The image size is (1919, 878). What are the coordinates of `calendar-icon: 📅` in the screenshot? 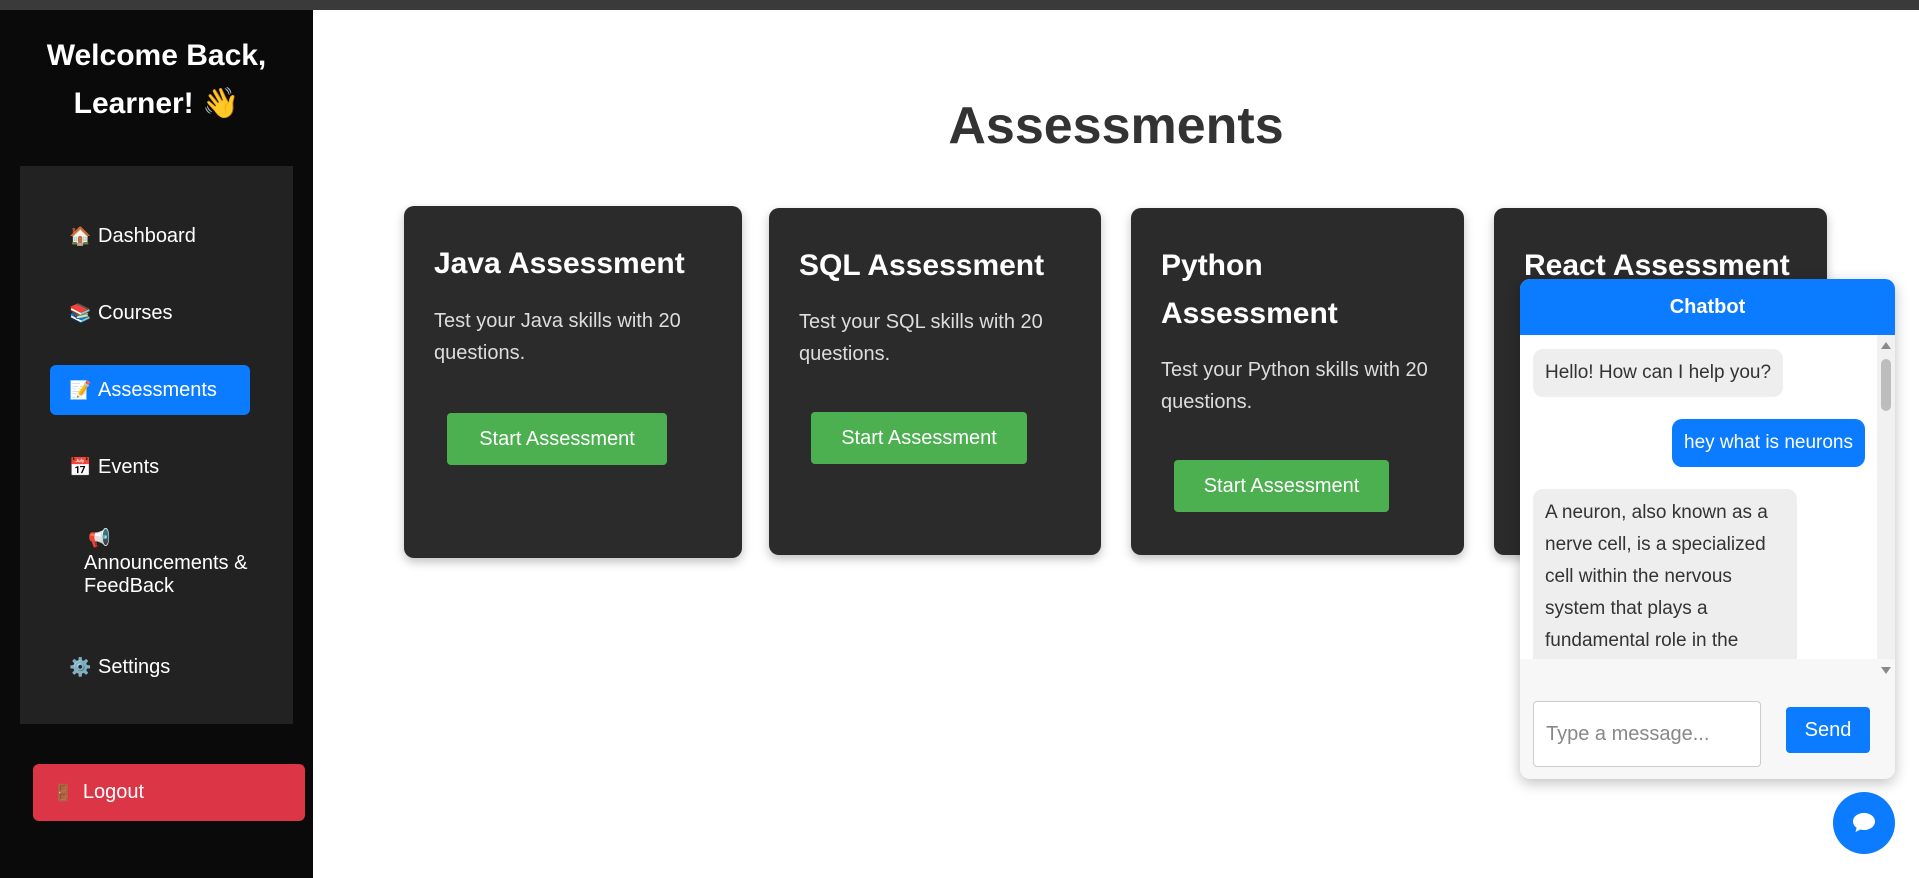 It's located at (80, 466).